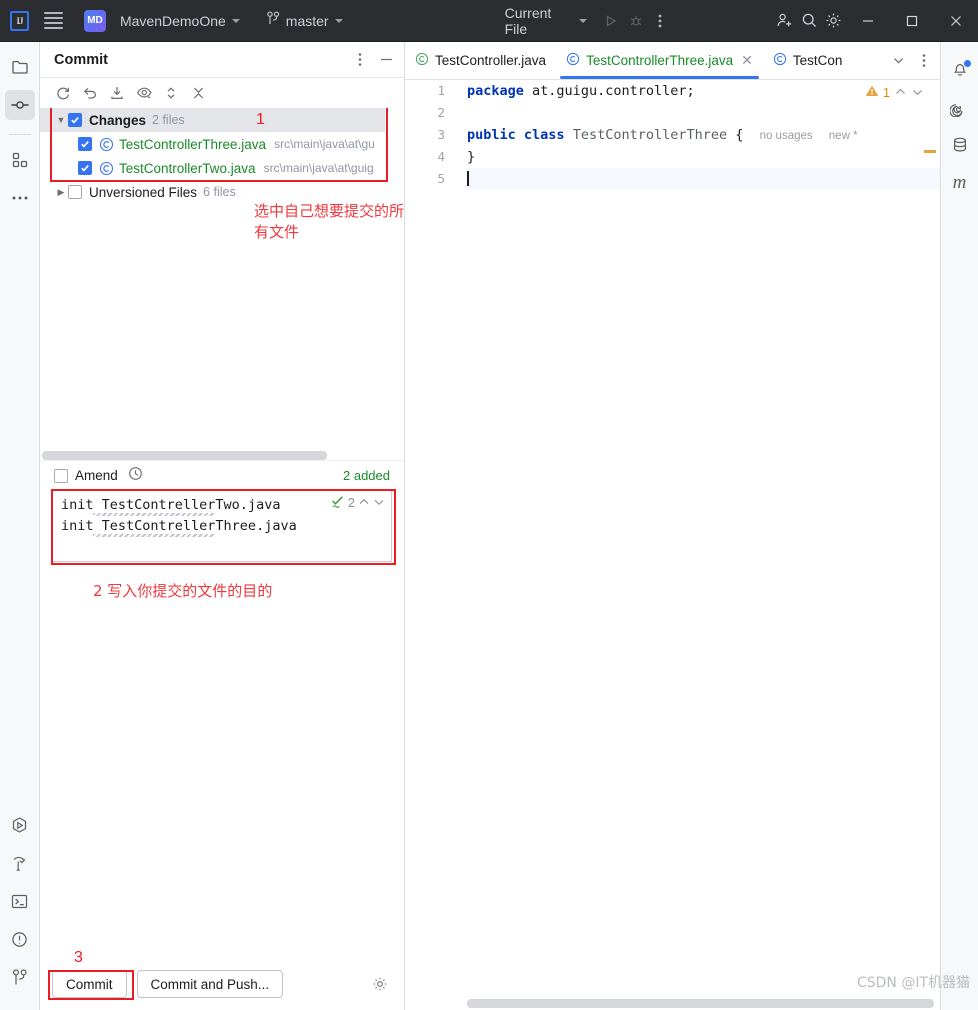 This screenshot has width=978, height=1010. Describe the element at coordinates (19, 105) in the screenshot. I see `commit-tool-icon` at that location.